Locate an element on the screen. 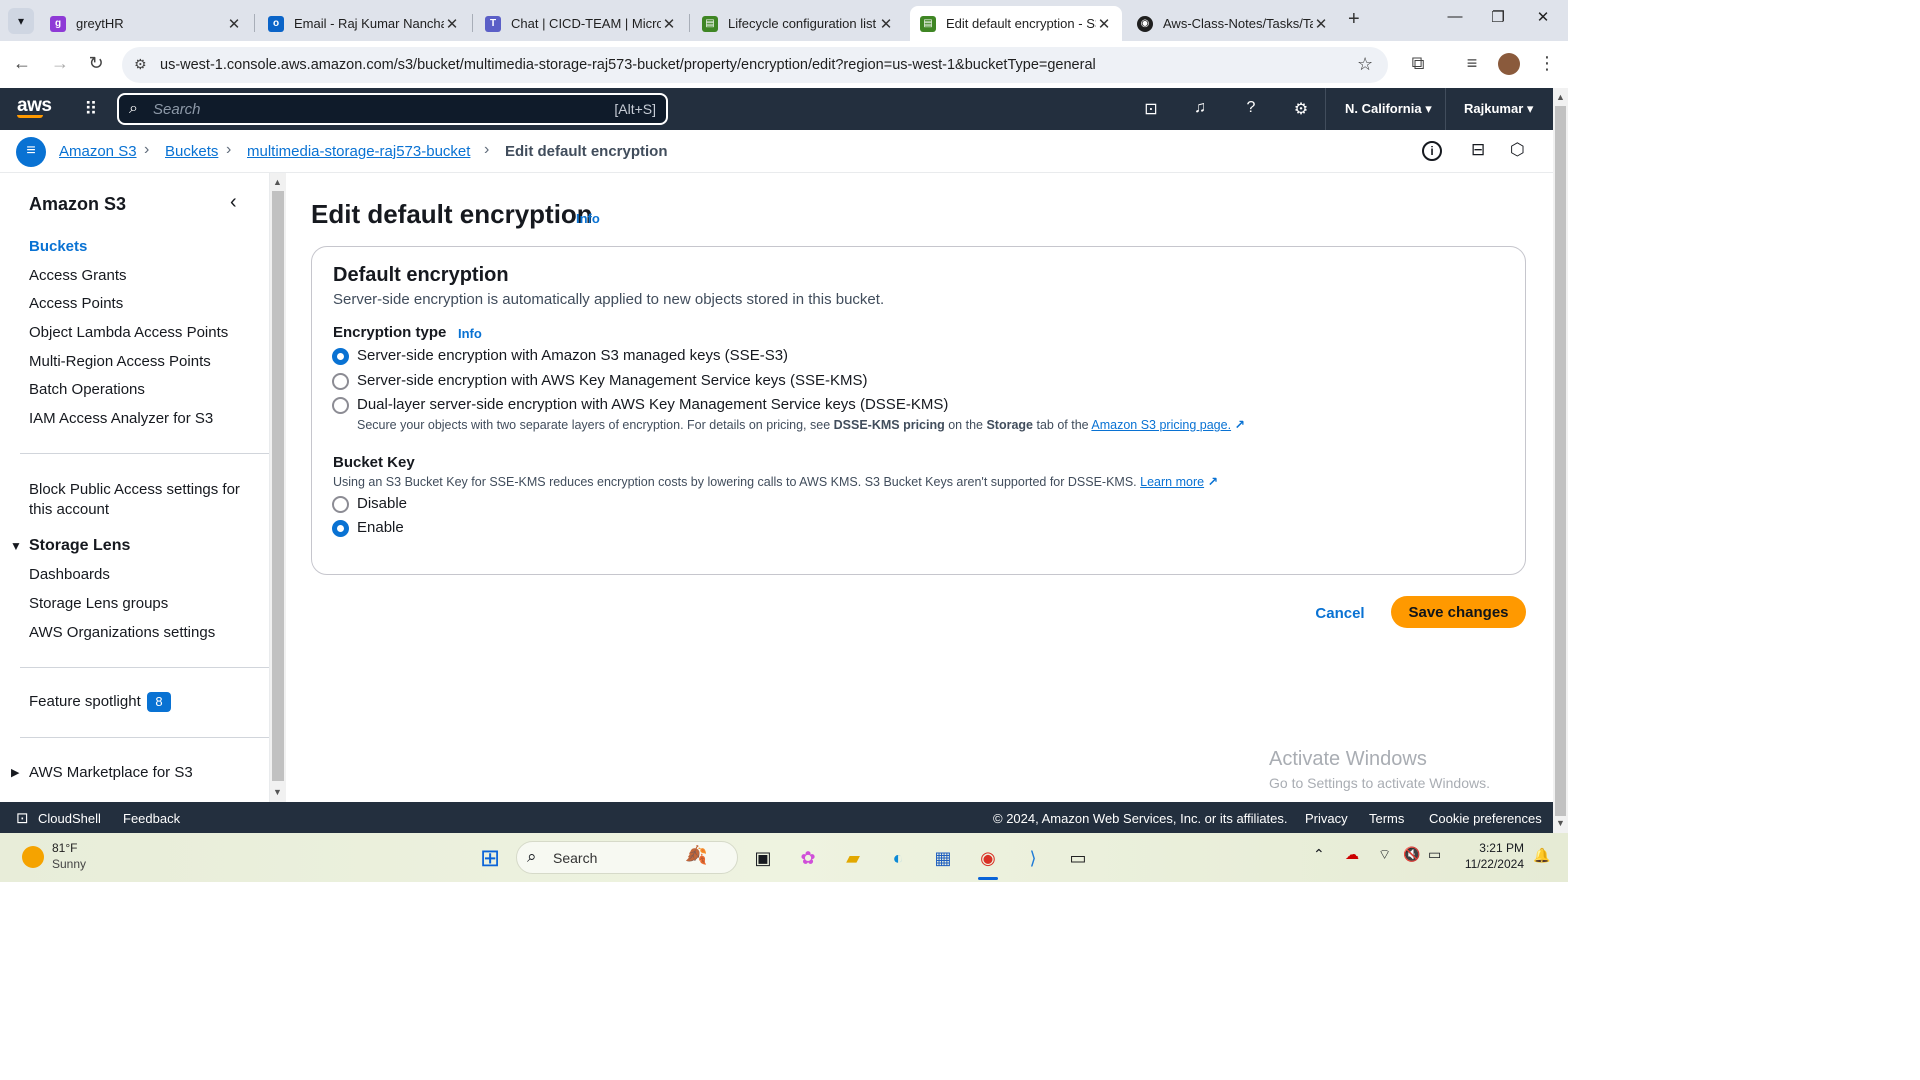  tab-github: ◉ Aws-Class-Notes/Tasks/Ta ✕ is located at coordinates (1233, 23).